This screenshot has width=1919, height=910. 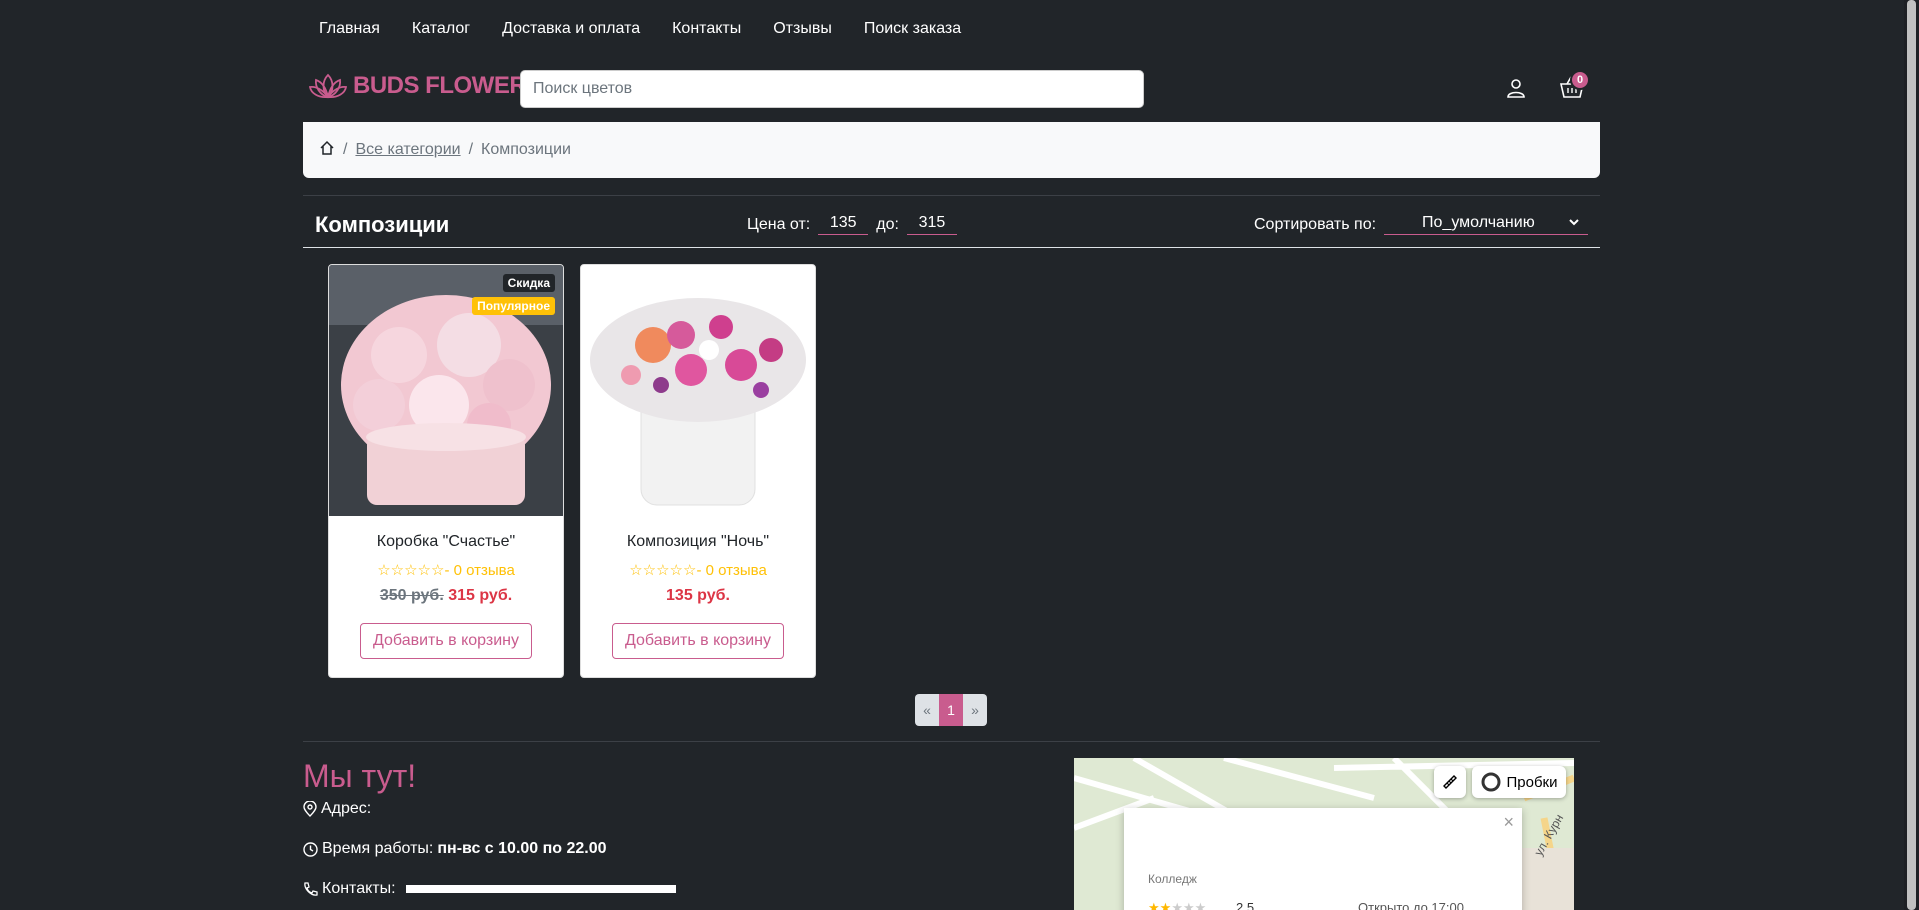 I want to click on breadcrumb-current: Композиции, so click(x=526, y=149).